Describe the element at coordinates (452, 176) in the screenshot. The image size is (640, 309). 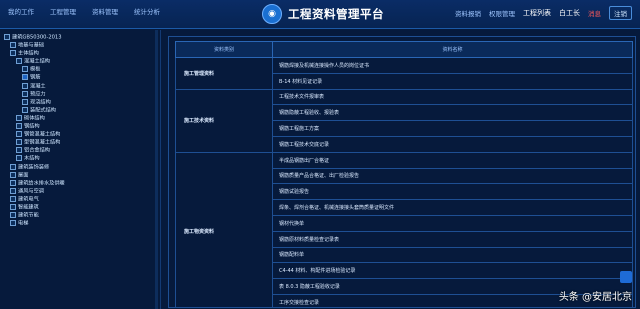
I see `document-name-cell: 钢筋质量产品合格证、出厂检验报告` at that location.